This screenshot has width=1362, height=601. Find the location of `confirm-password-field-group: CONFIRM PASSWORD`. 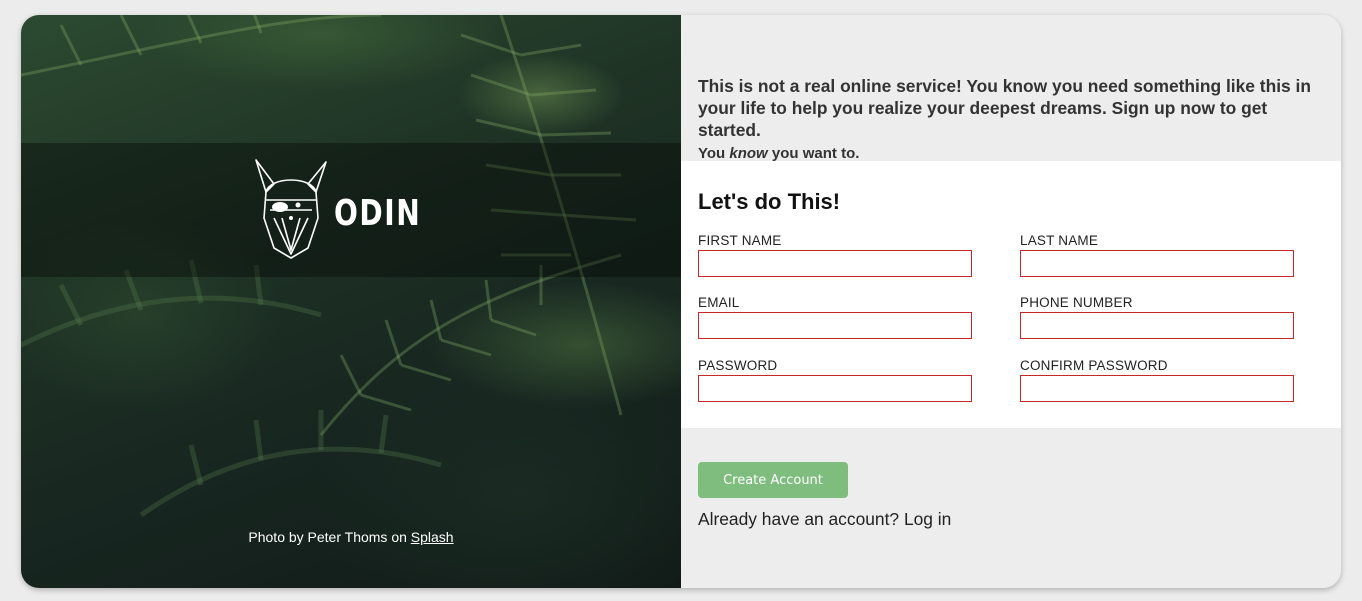

confirm-password-field-group: CONFIRM PASSWORD is located at coordinates (1157, 380).